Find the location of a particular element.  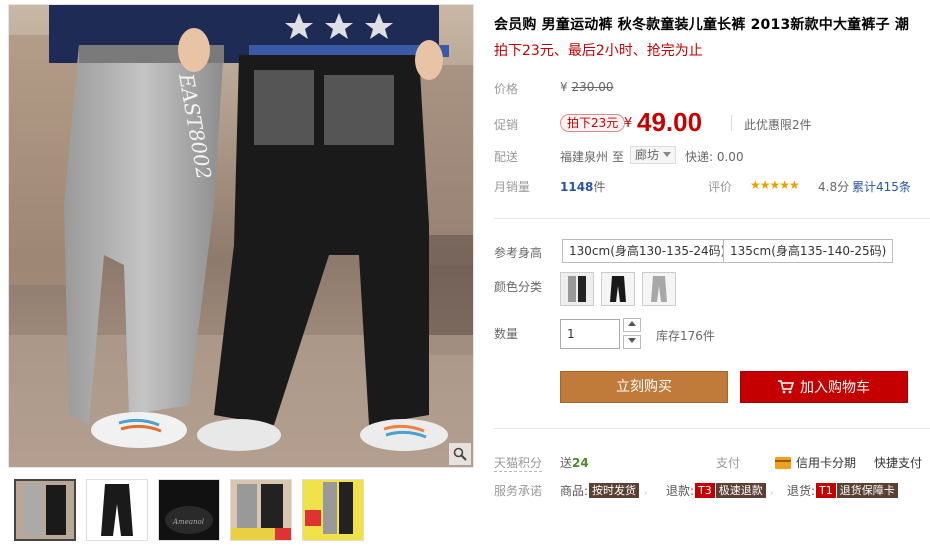

size-option-130: 130cm(身高130-135-24码) is located at coordinates (647, 251).